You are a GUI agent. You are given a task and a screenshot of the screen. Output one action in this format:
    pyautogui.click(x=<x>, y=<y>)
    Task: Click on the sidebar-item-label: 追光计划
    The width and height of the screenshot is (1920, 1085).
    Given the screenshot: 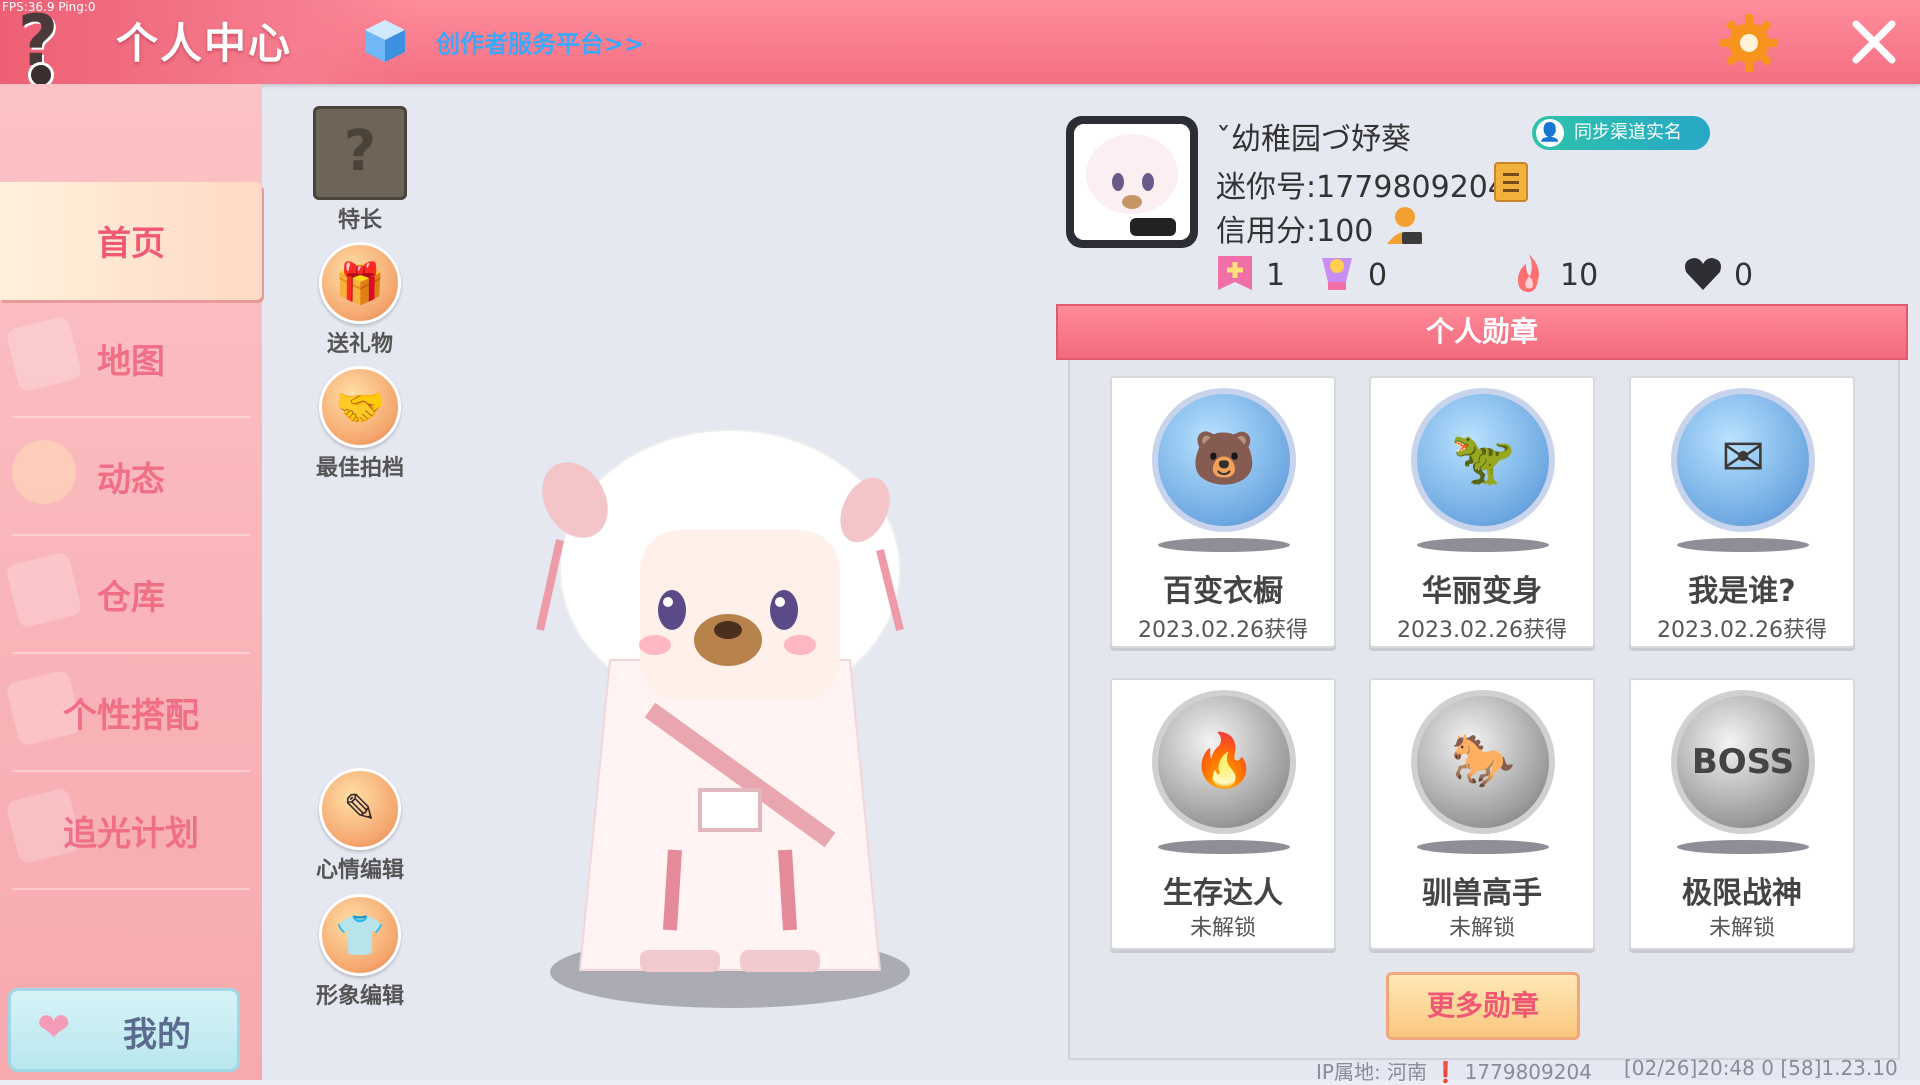 What is the action you would take?
    pyautogui.click(x=131, y=834)
    